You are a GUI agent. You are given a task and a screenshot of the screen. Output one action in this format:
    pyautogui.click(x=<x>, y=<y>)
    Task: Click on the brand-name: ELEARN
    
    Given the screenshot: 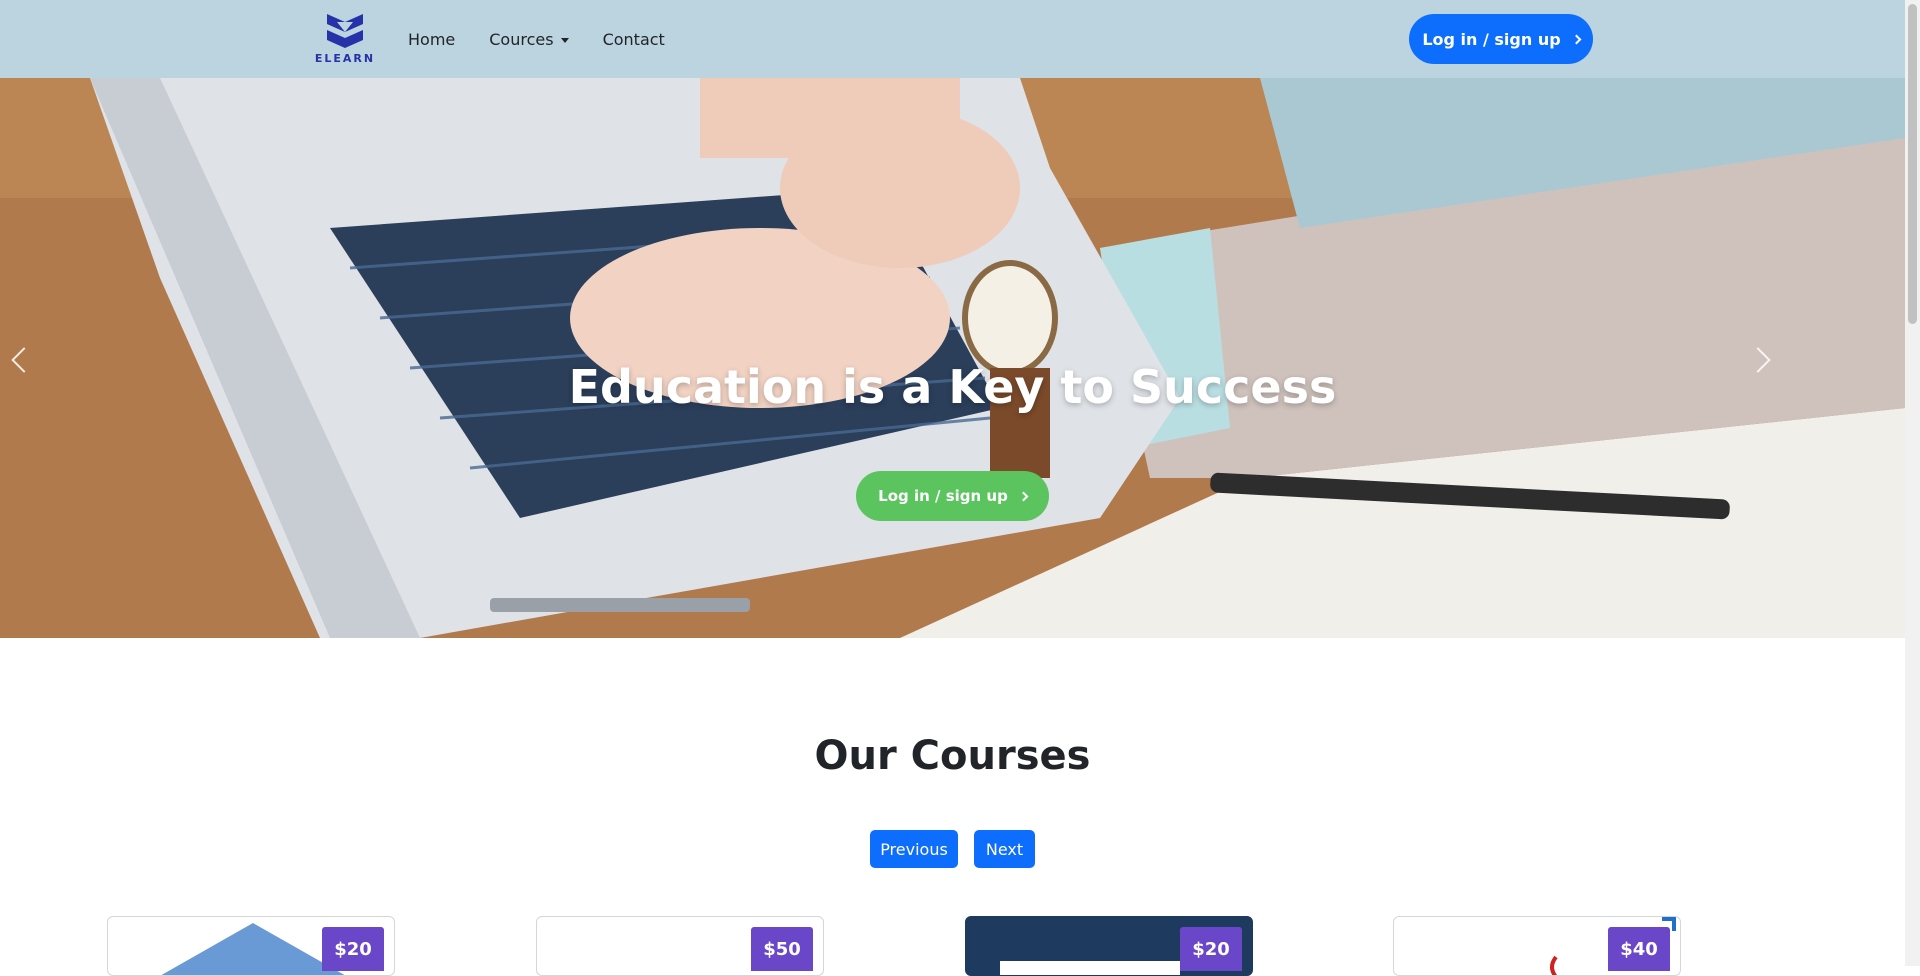 What is the action you would take?
    pyautogui.click(x=345, y=58)
    